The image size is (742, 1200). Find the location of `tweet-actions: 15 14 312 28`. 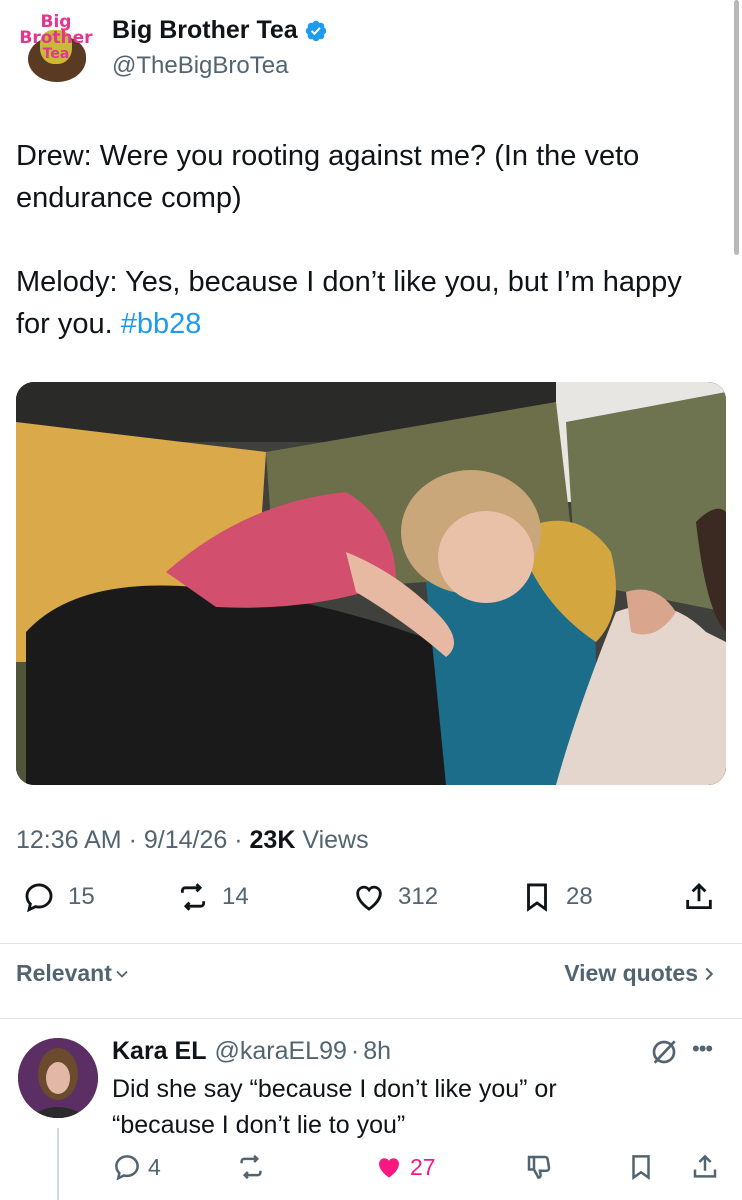

tweet-actions: 15 14 312 28 is located at coordinates (371, 903).